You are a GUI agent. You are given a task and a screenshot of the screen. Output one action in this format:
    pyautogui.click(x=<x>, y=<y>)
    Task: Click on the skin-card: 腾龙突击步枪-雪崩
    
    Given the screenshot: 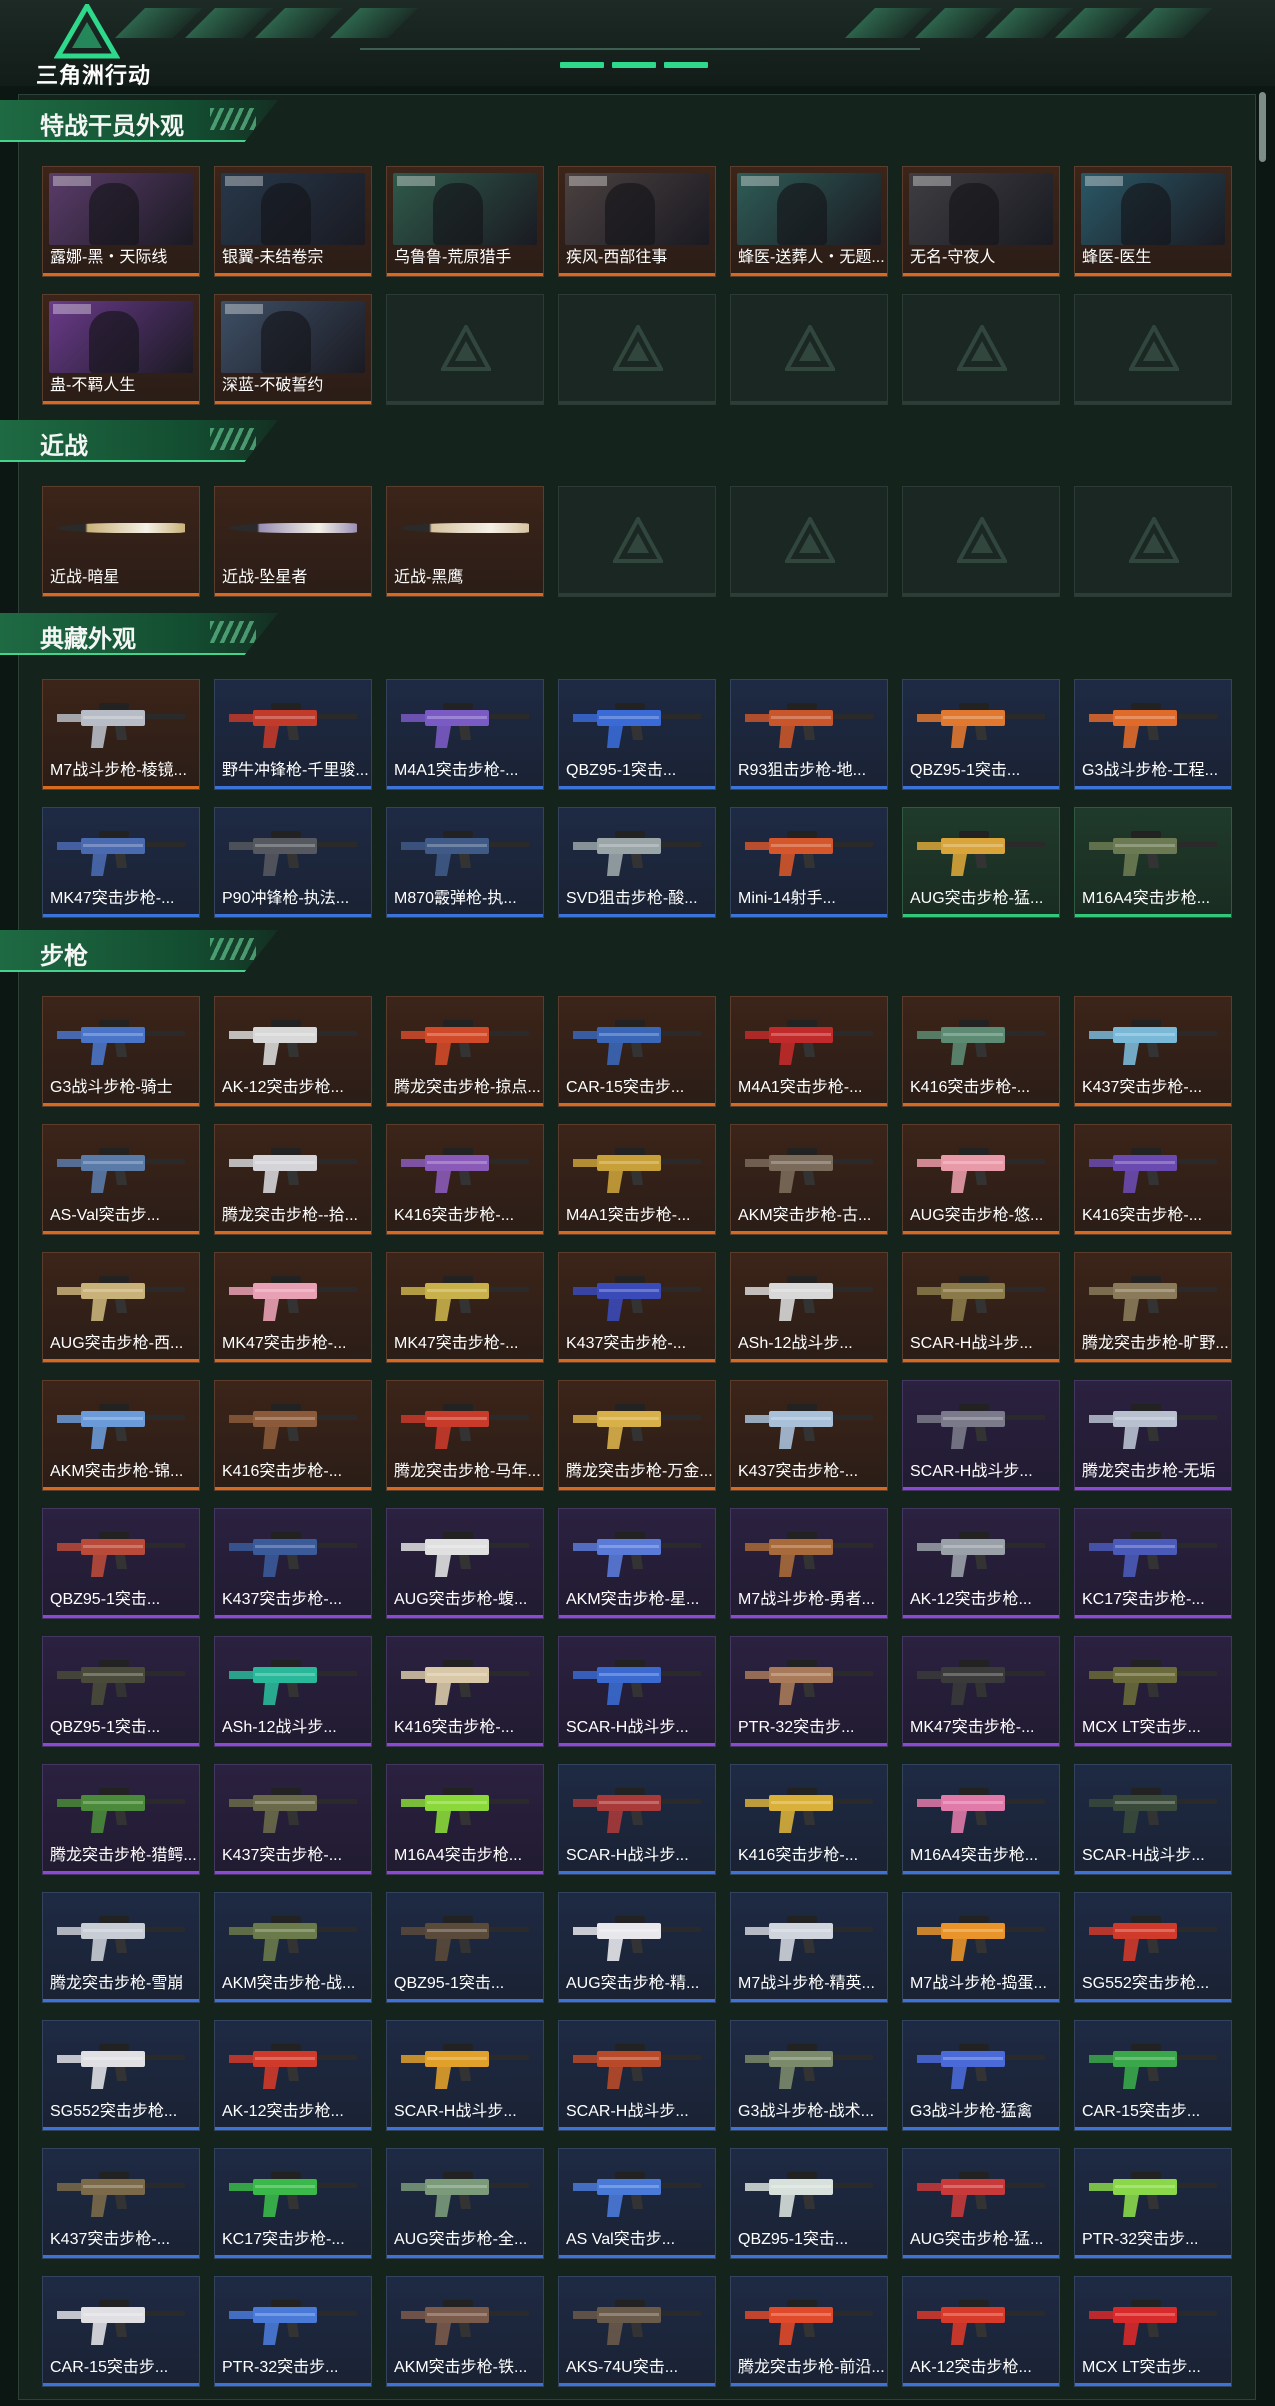 What is the action you would take?
    pyautogui.click(x=121, y=1947)
    